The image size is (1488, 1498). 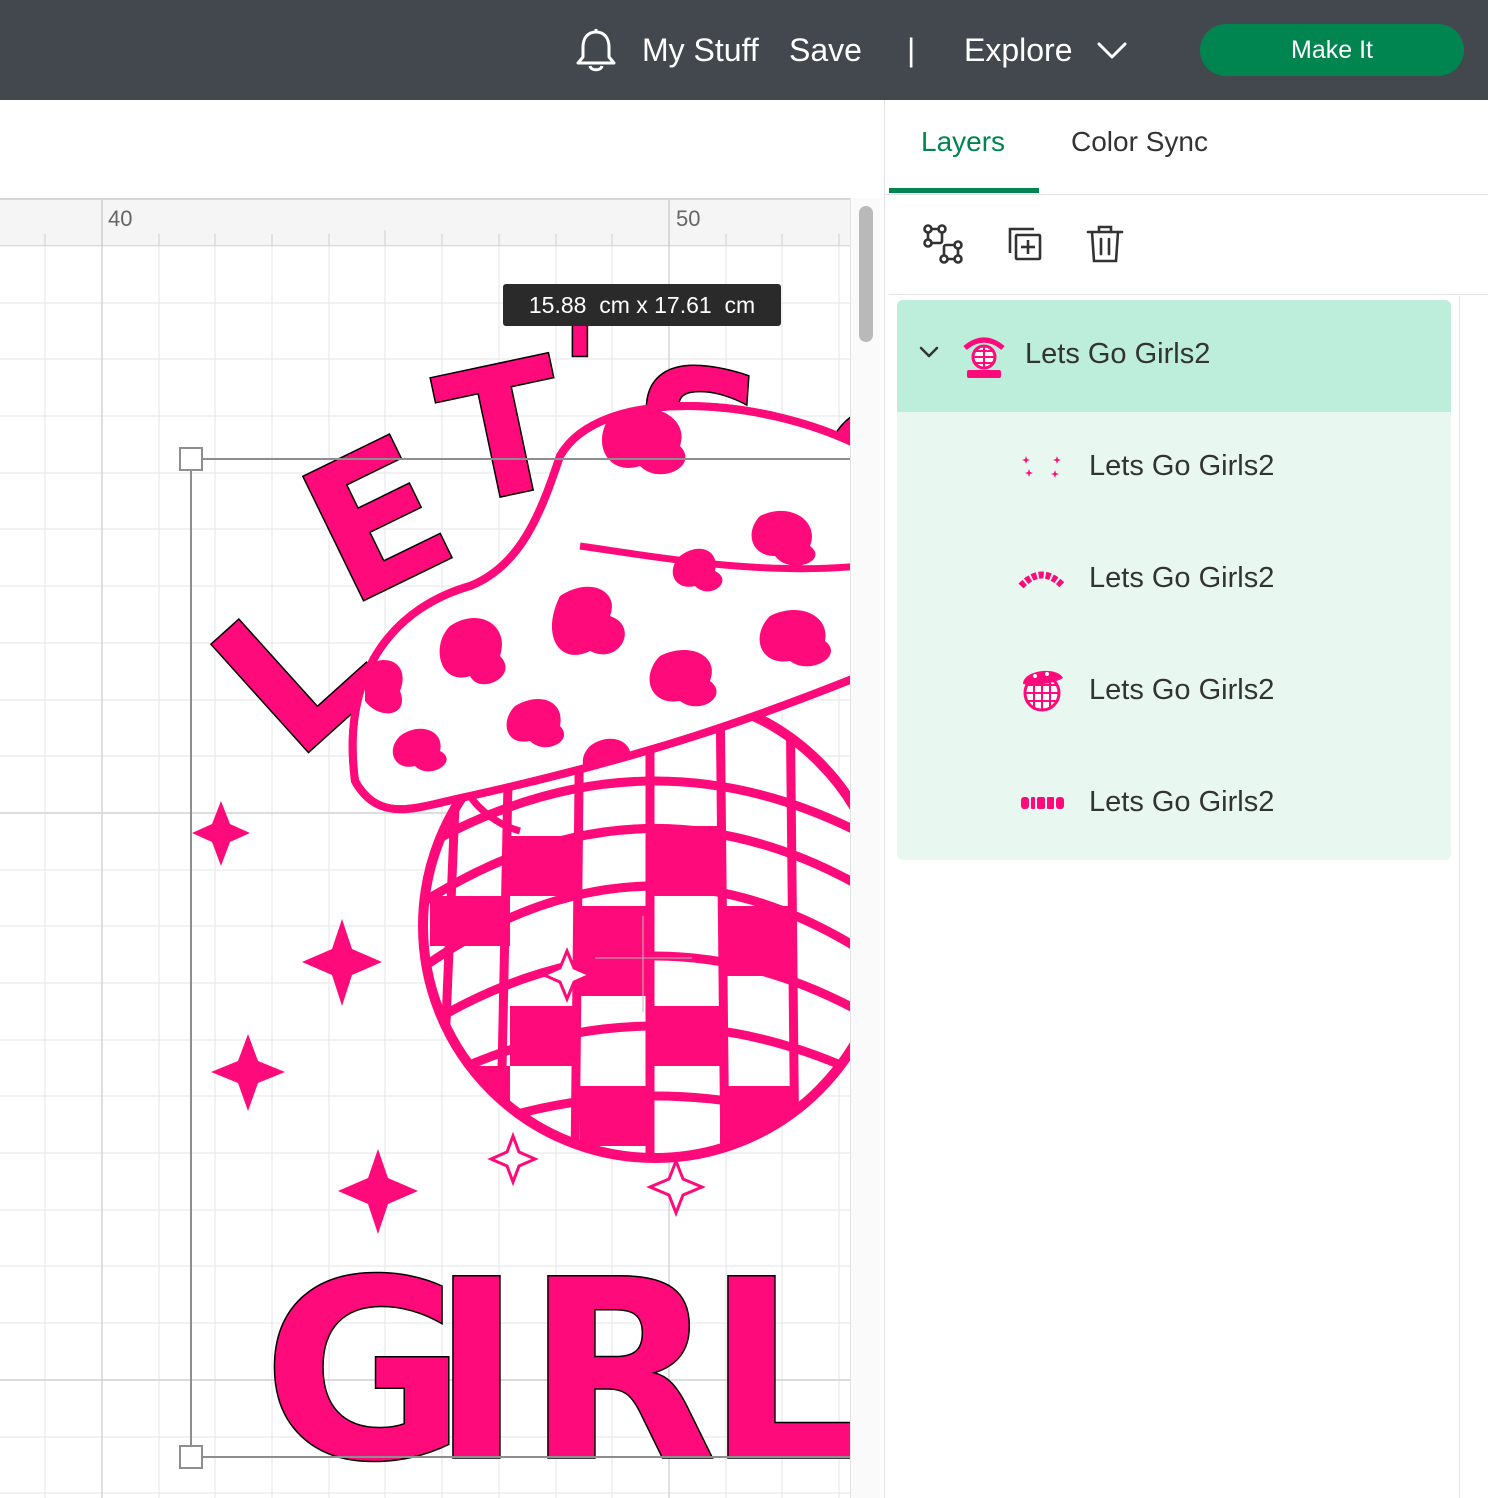 What do you see at coordinates (825, 50) in the screenshot?
I see `save-button: Save` at bounding box center [825, 50].